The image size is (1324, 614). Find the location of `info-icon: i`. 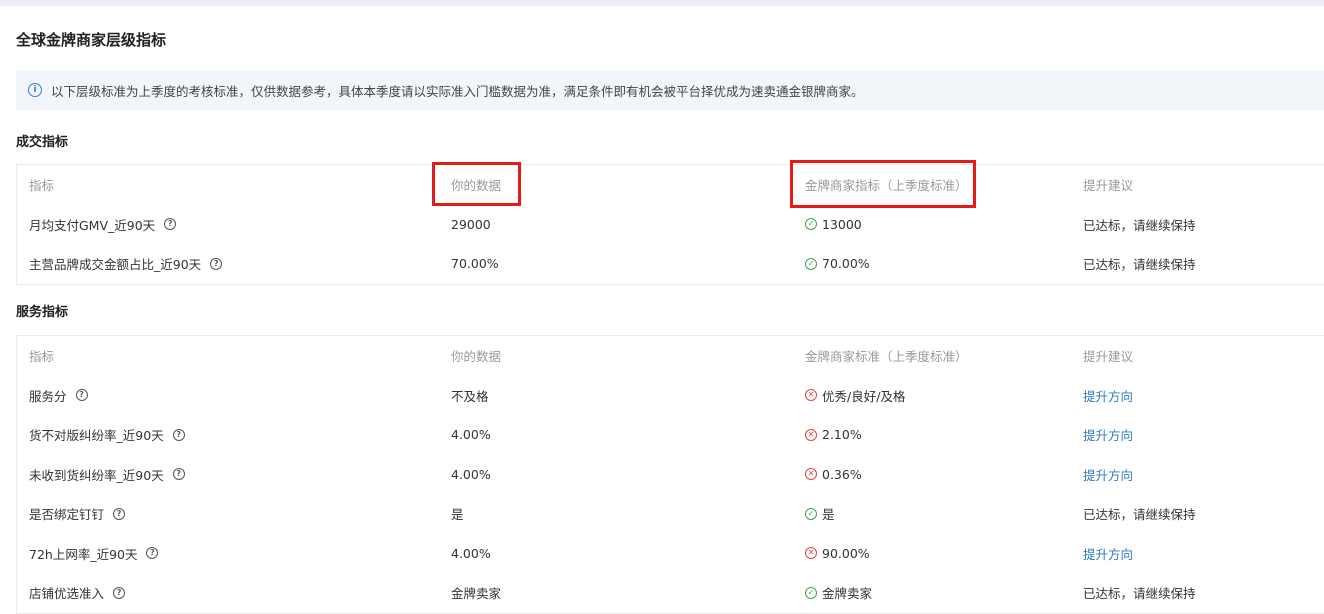

info-icon: i is located at coordinates (35, 90).